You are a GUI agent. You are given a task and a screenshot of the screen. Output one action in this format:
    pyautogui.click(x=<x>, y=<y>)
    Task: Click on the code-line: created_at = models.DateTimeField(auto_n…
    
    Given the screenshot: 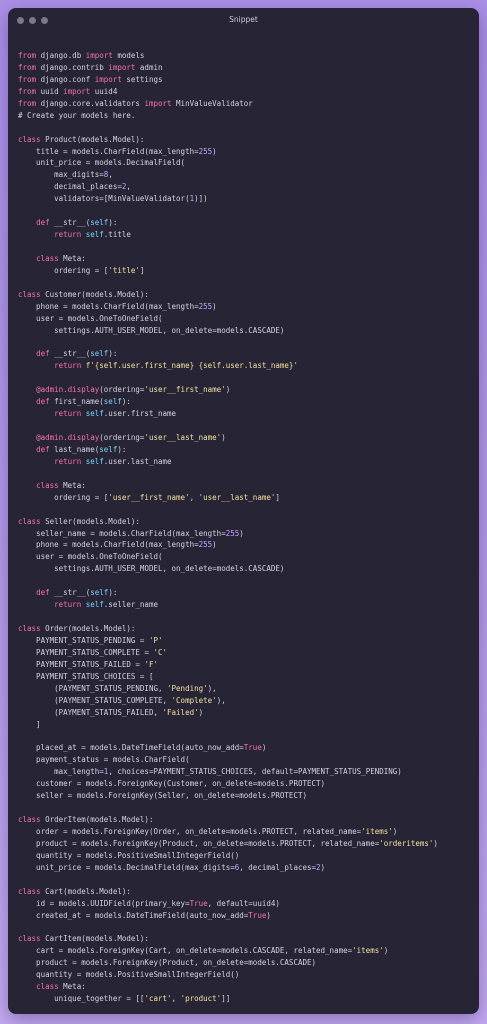 What is the action you would take?
    pyautogui.click(x=144, y=915)
    